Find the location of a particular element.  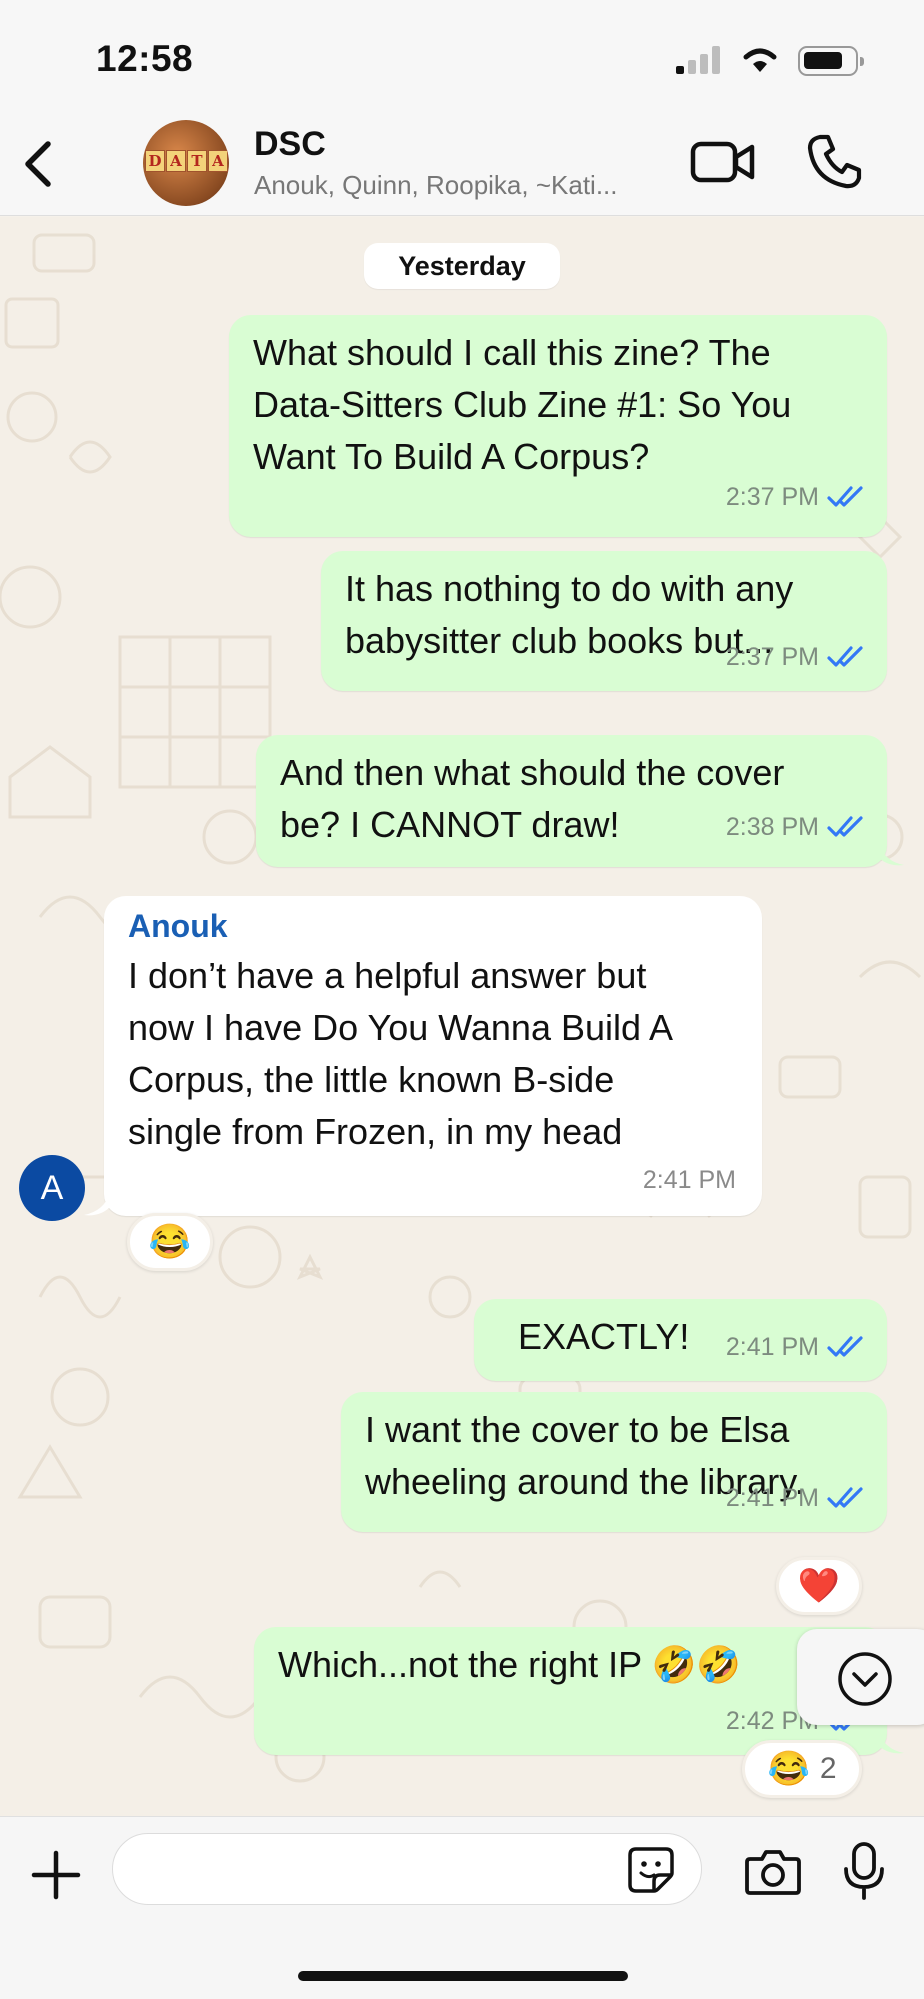

message-reaction: 😂 is located at coordinates (170, 1242).